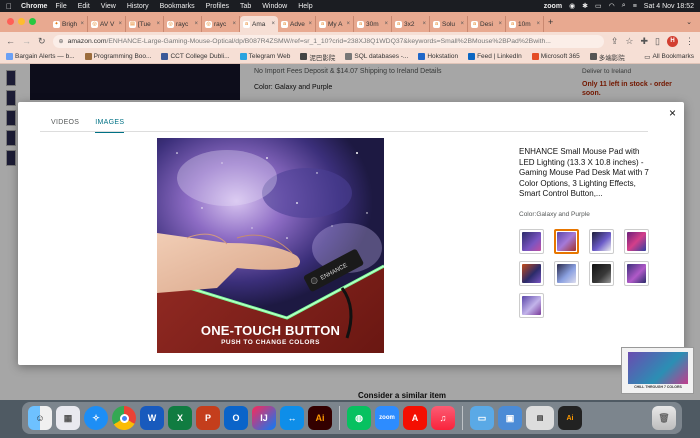 The height and width of the screenshot is (438, 700). I want to click on zoom-window-button, so click(32, 21).